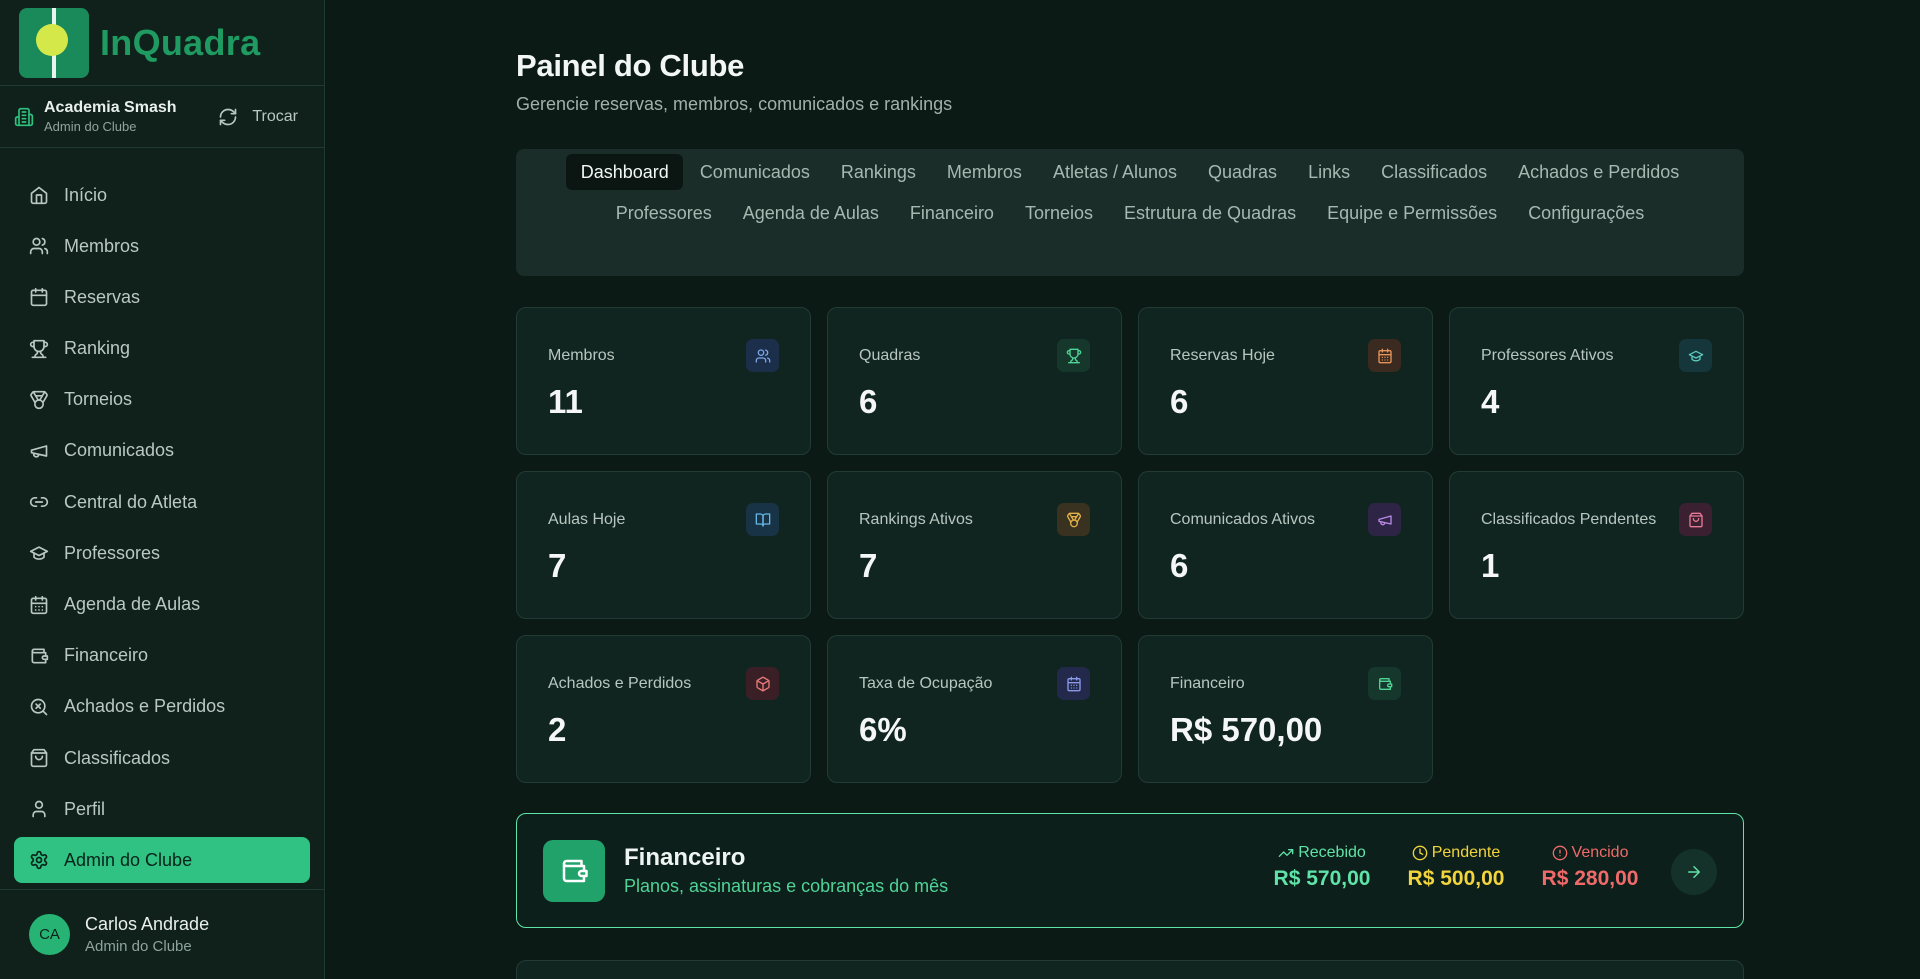  I want to click on finance-pending-label: Pendente, so click(1466, 852).